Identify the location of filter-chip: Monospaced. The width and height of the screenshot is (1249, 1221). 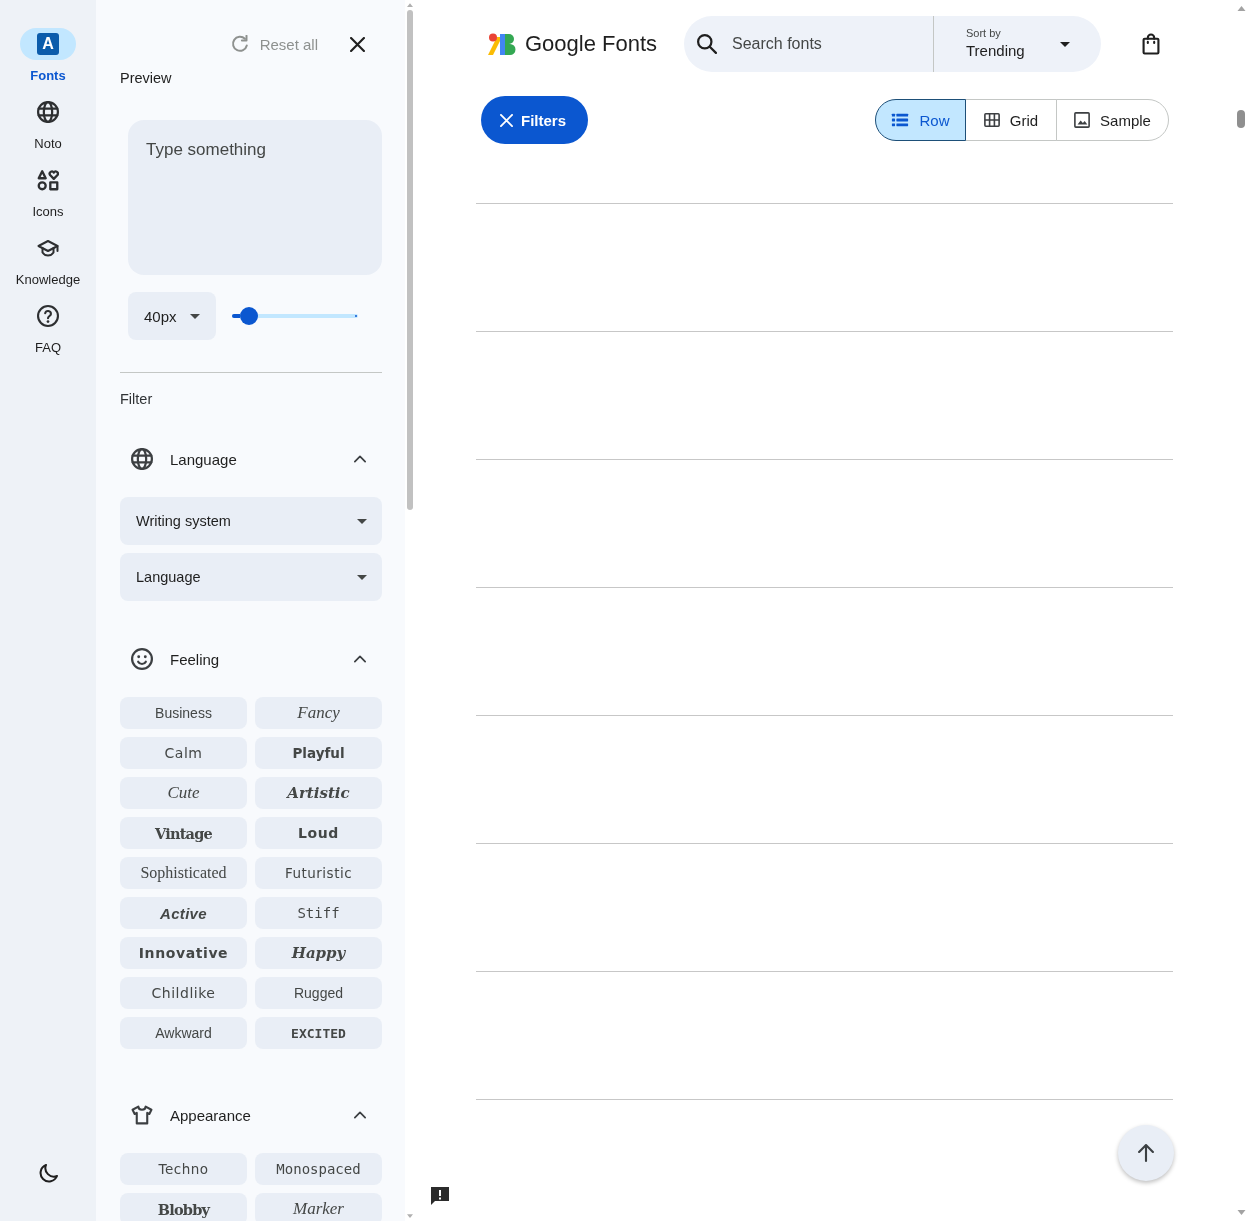
(318, 1169).